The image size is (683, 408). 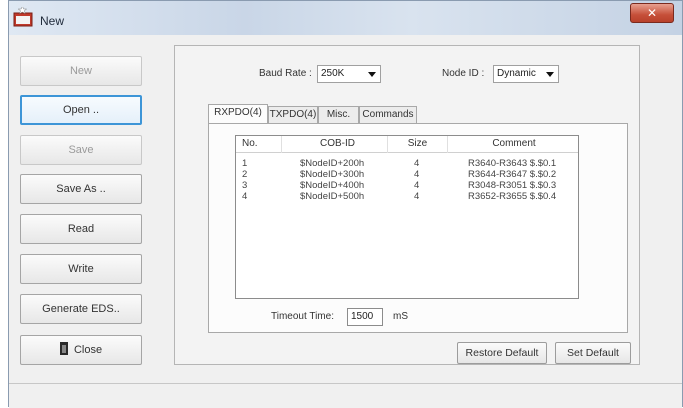 What do you see at coordinates (338, 144) in the screenshot?
I see `column-header-cob-id: COB-ID` at bounding box center [338, 144].